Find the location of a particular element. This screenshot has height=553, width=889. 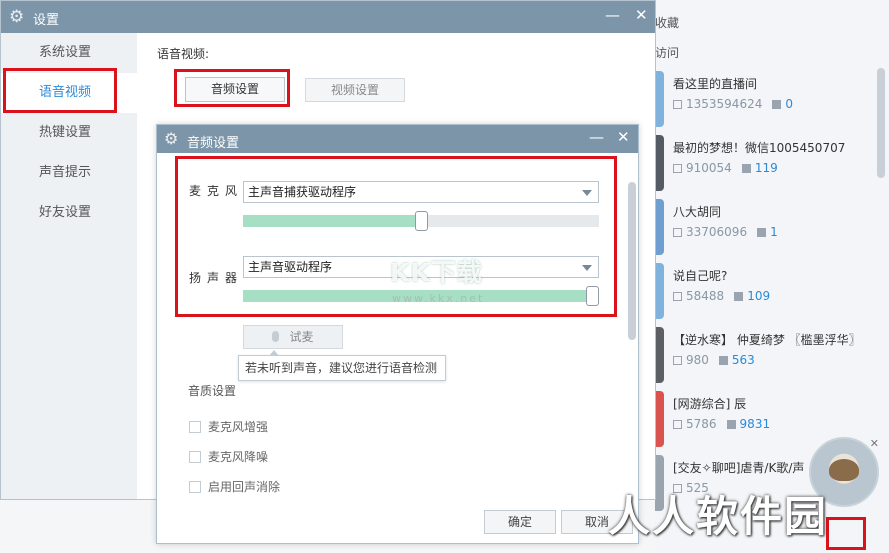

room-meta: 910054 119 is located at coordinates (725, 168).